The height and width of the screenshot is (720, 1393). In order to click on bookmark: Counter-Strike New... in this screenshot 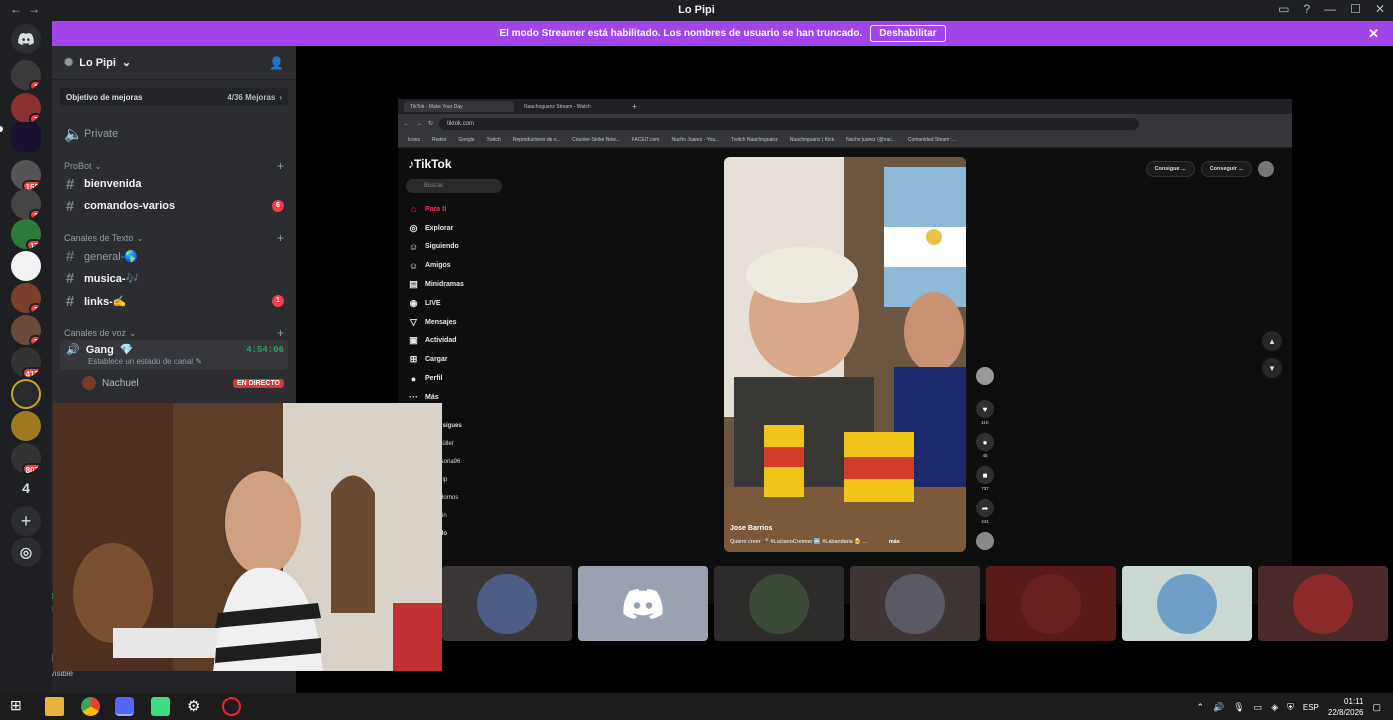, I will do `click(596, 140)`.